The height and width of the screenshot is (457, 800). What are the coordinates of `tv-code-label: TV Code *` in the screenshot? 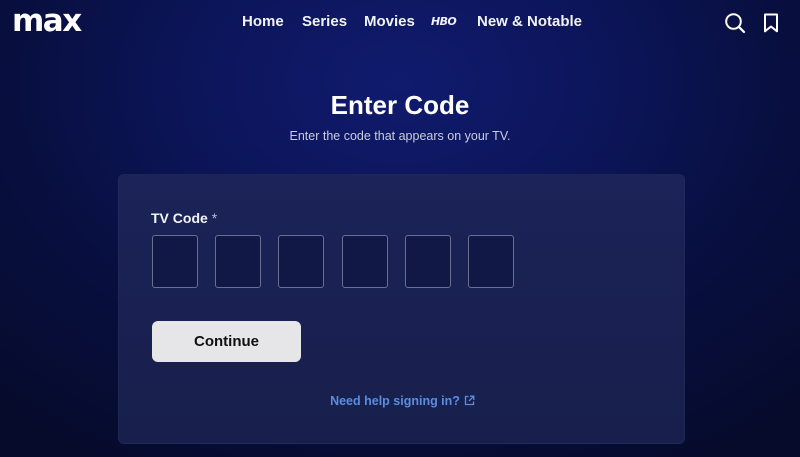 It's located at (184, 218).